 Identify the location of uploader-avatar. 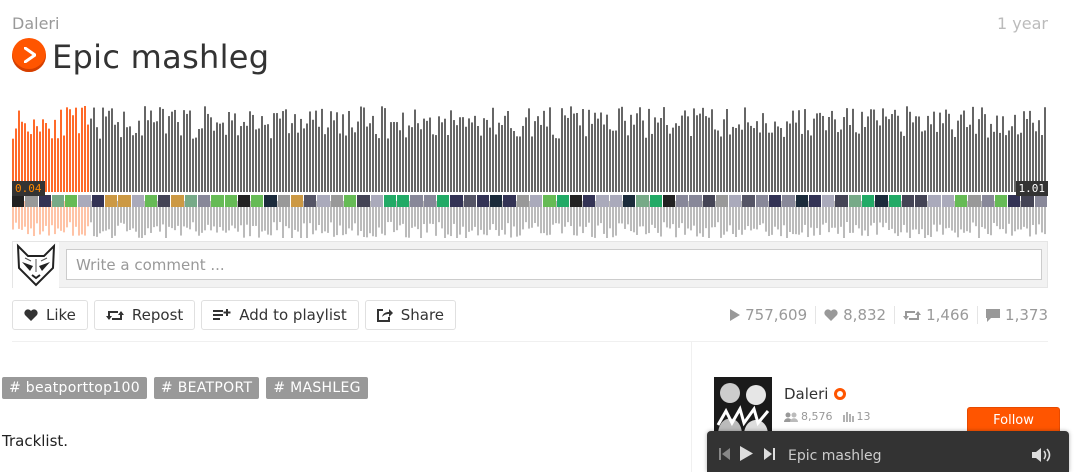
(743, 406).